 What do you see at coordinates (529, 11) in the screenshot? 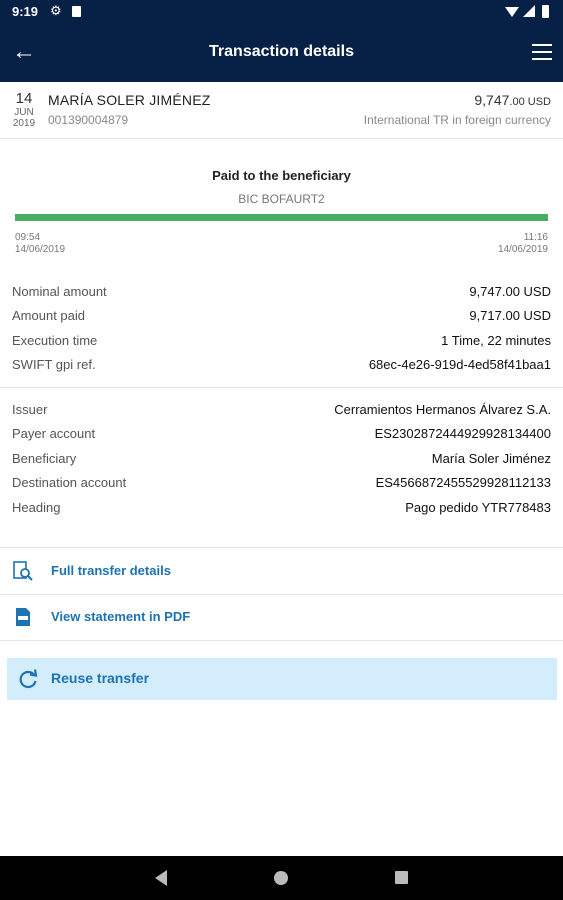
I see `signal-icon` at bounding box center [529, 11].